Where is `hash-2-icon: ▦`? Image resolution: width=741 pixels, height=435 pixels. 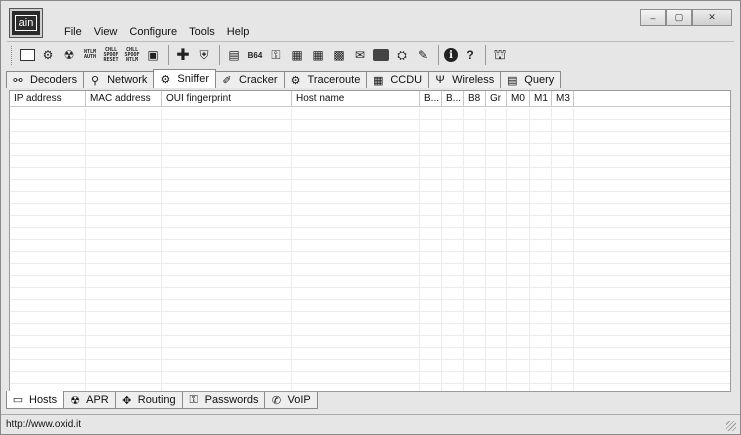 hash-2-icon: ▦ is located at coordinates (318, 55).